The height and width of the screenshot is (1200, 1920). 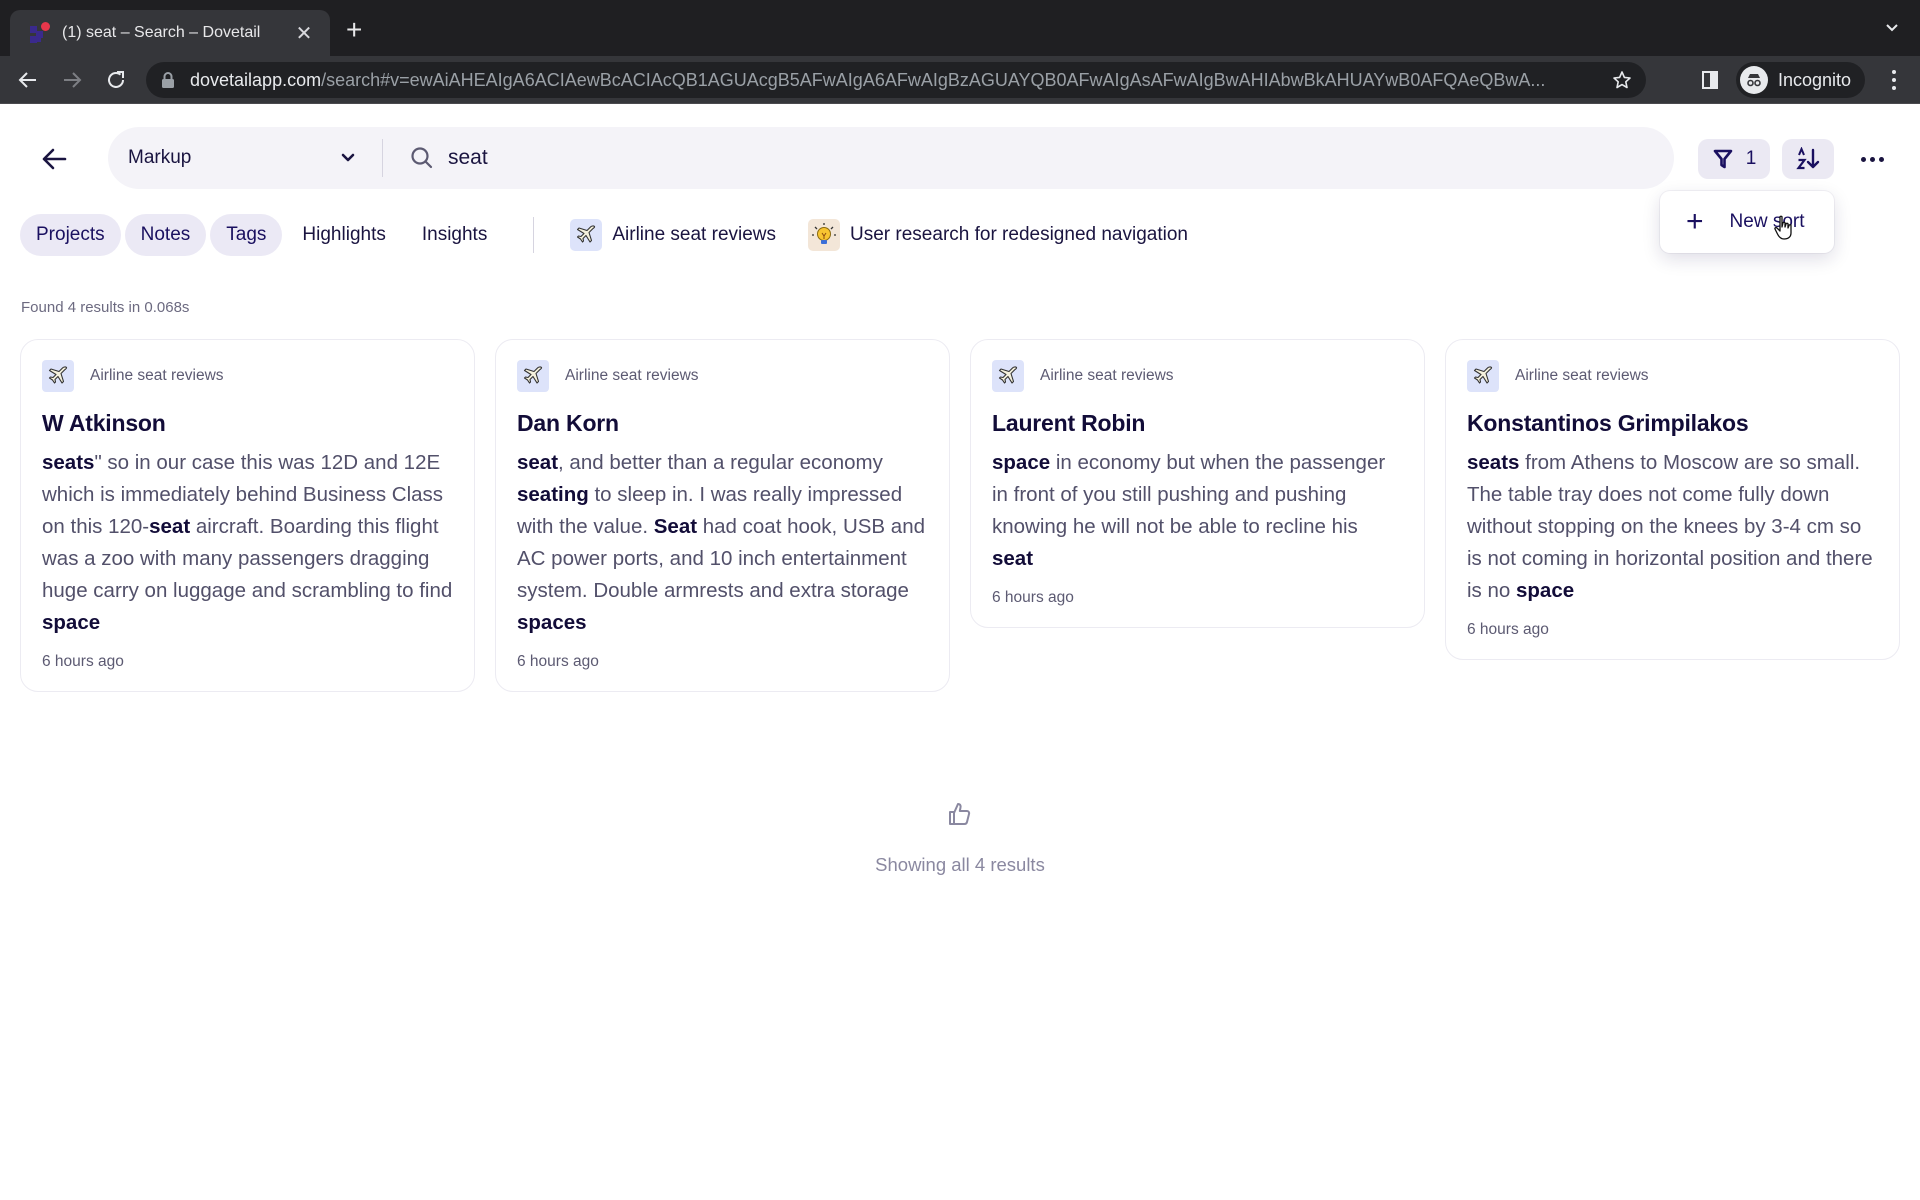 I want to click on filter-divider, so click(x=534, y=235).